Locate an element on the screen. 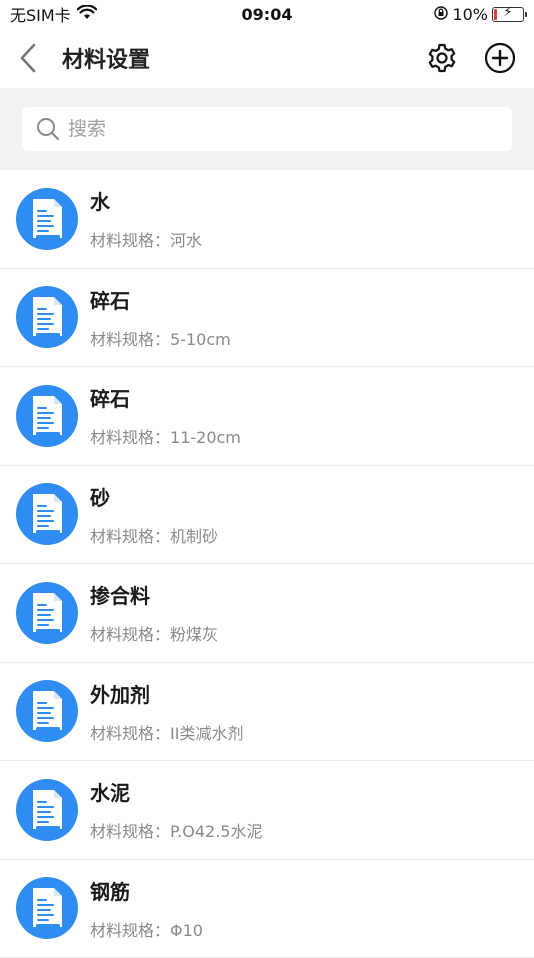 This screenshot has height=958, width=534. search-section is located at coordinates (267, 129).